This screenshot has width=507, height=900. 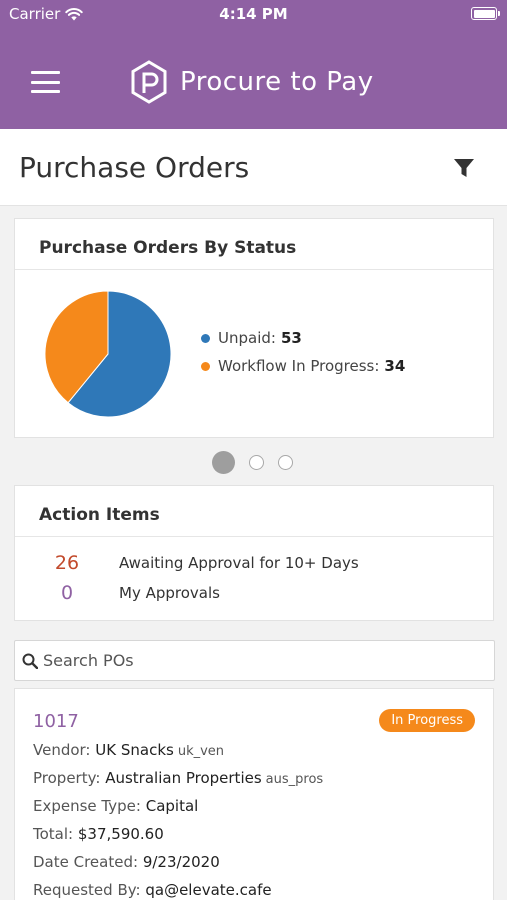 I want to click on expense-label: Expense Type:, so click(x=87, y=806).